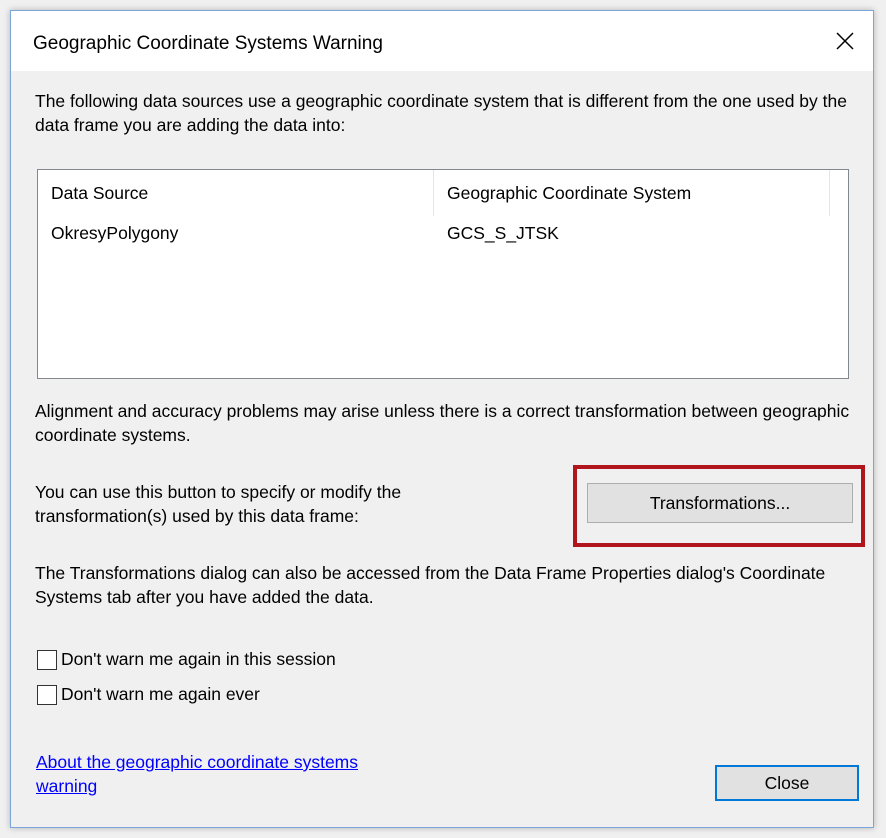  I want to click on close-icon, so click(845, 41).